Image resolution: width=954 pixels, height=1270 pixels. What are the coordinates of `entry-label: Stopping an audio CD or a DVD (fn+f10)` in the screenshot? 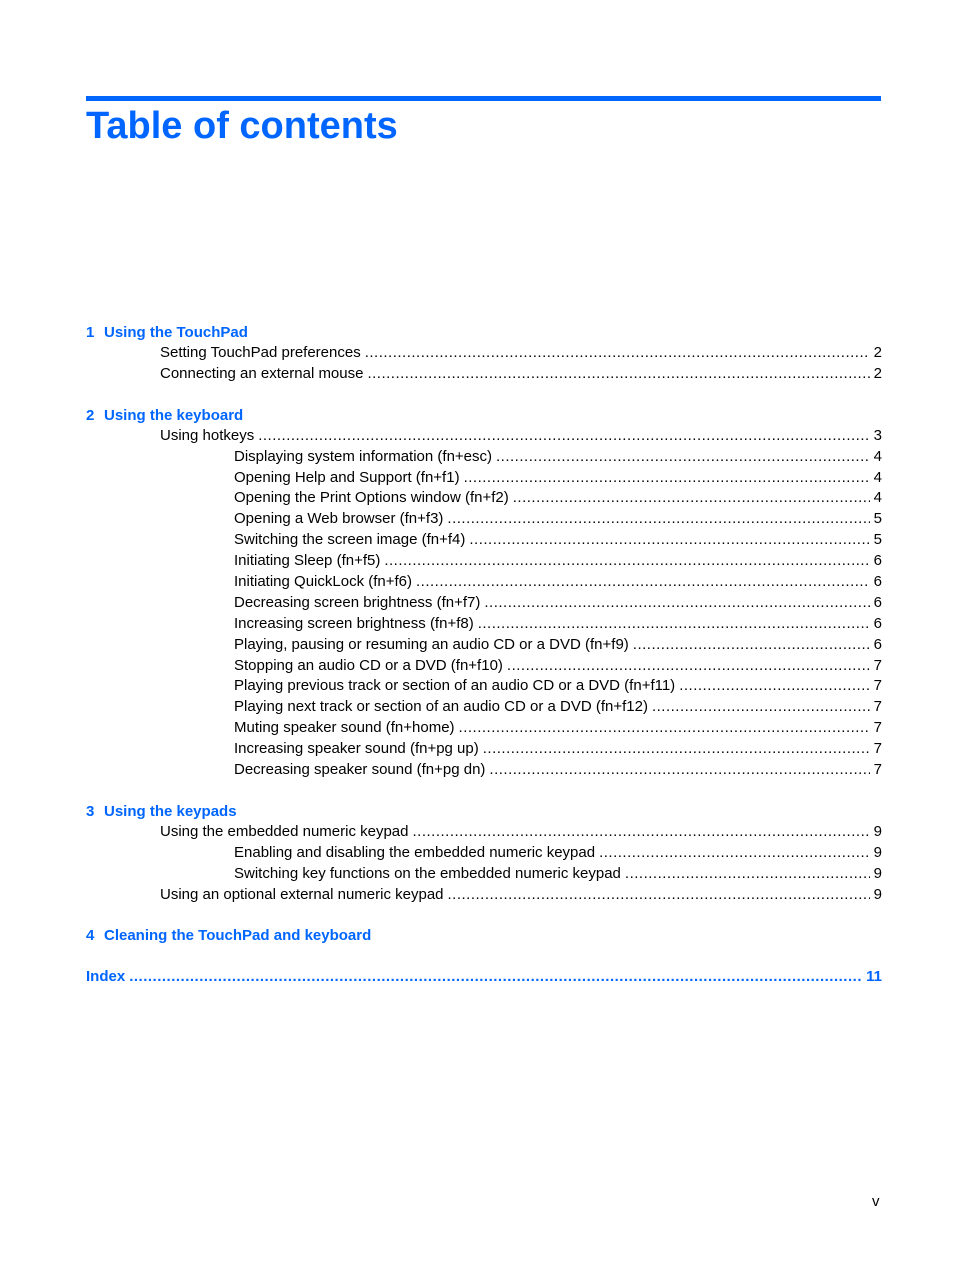 It's located at (368, 665).